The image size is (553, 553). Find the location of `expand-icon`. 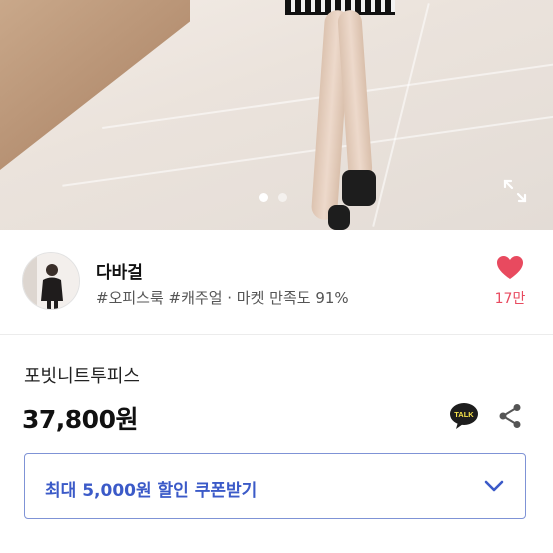

expand-icon is located at coordinates (515, 191).